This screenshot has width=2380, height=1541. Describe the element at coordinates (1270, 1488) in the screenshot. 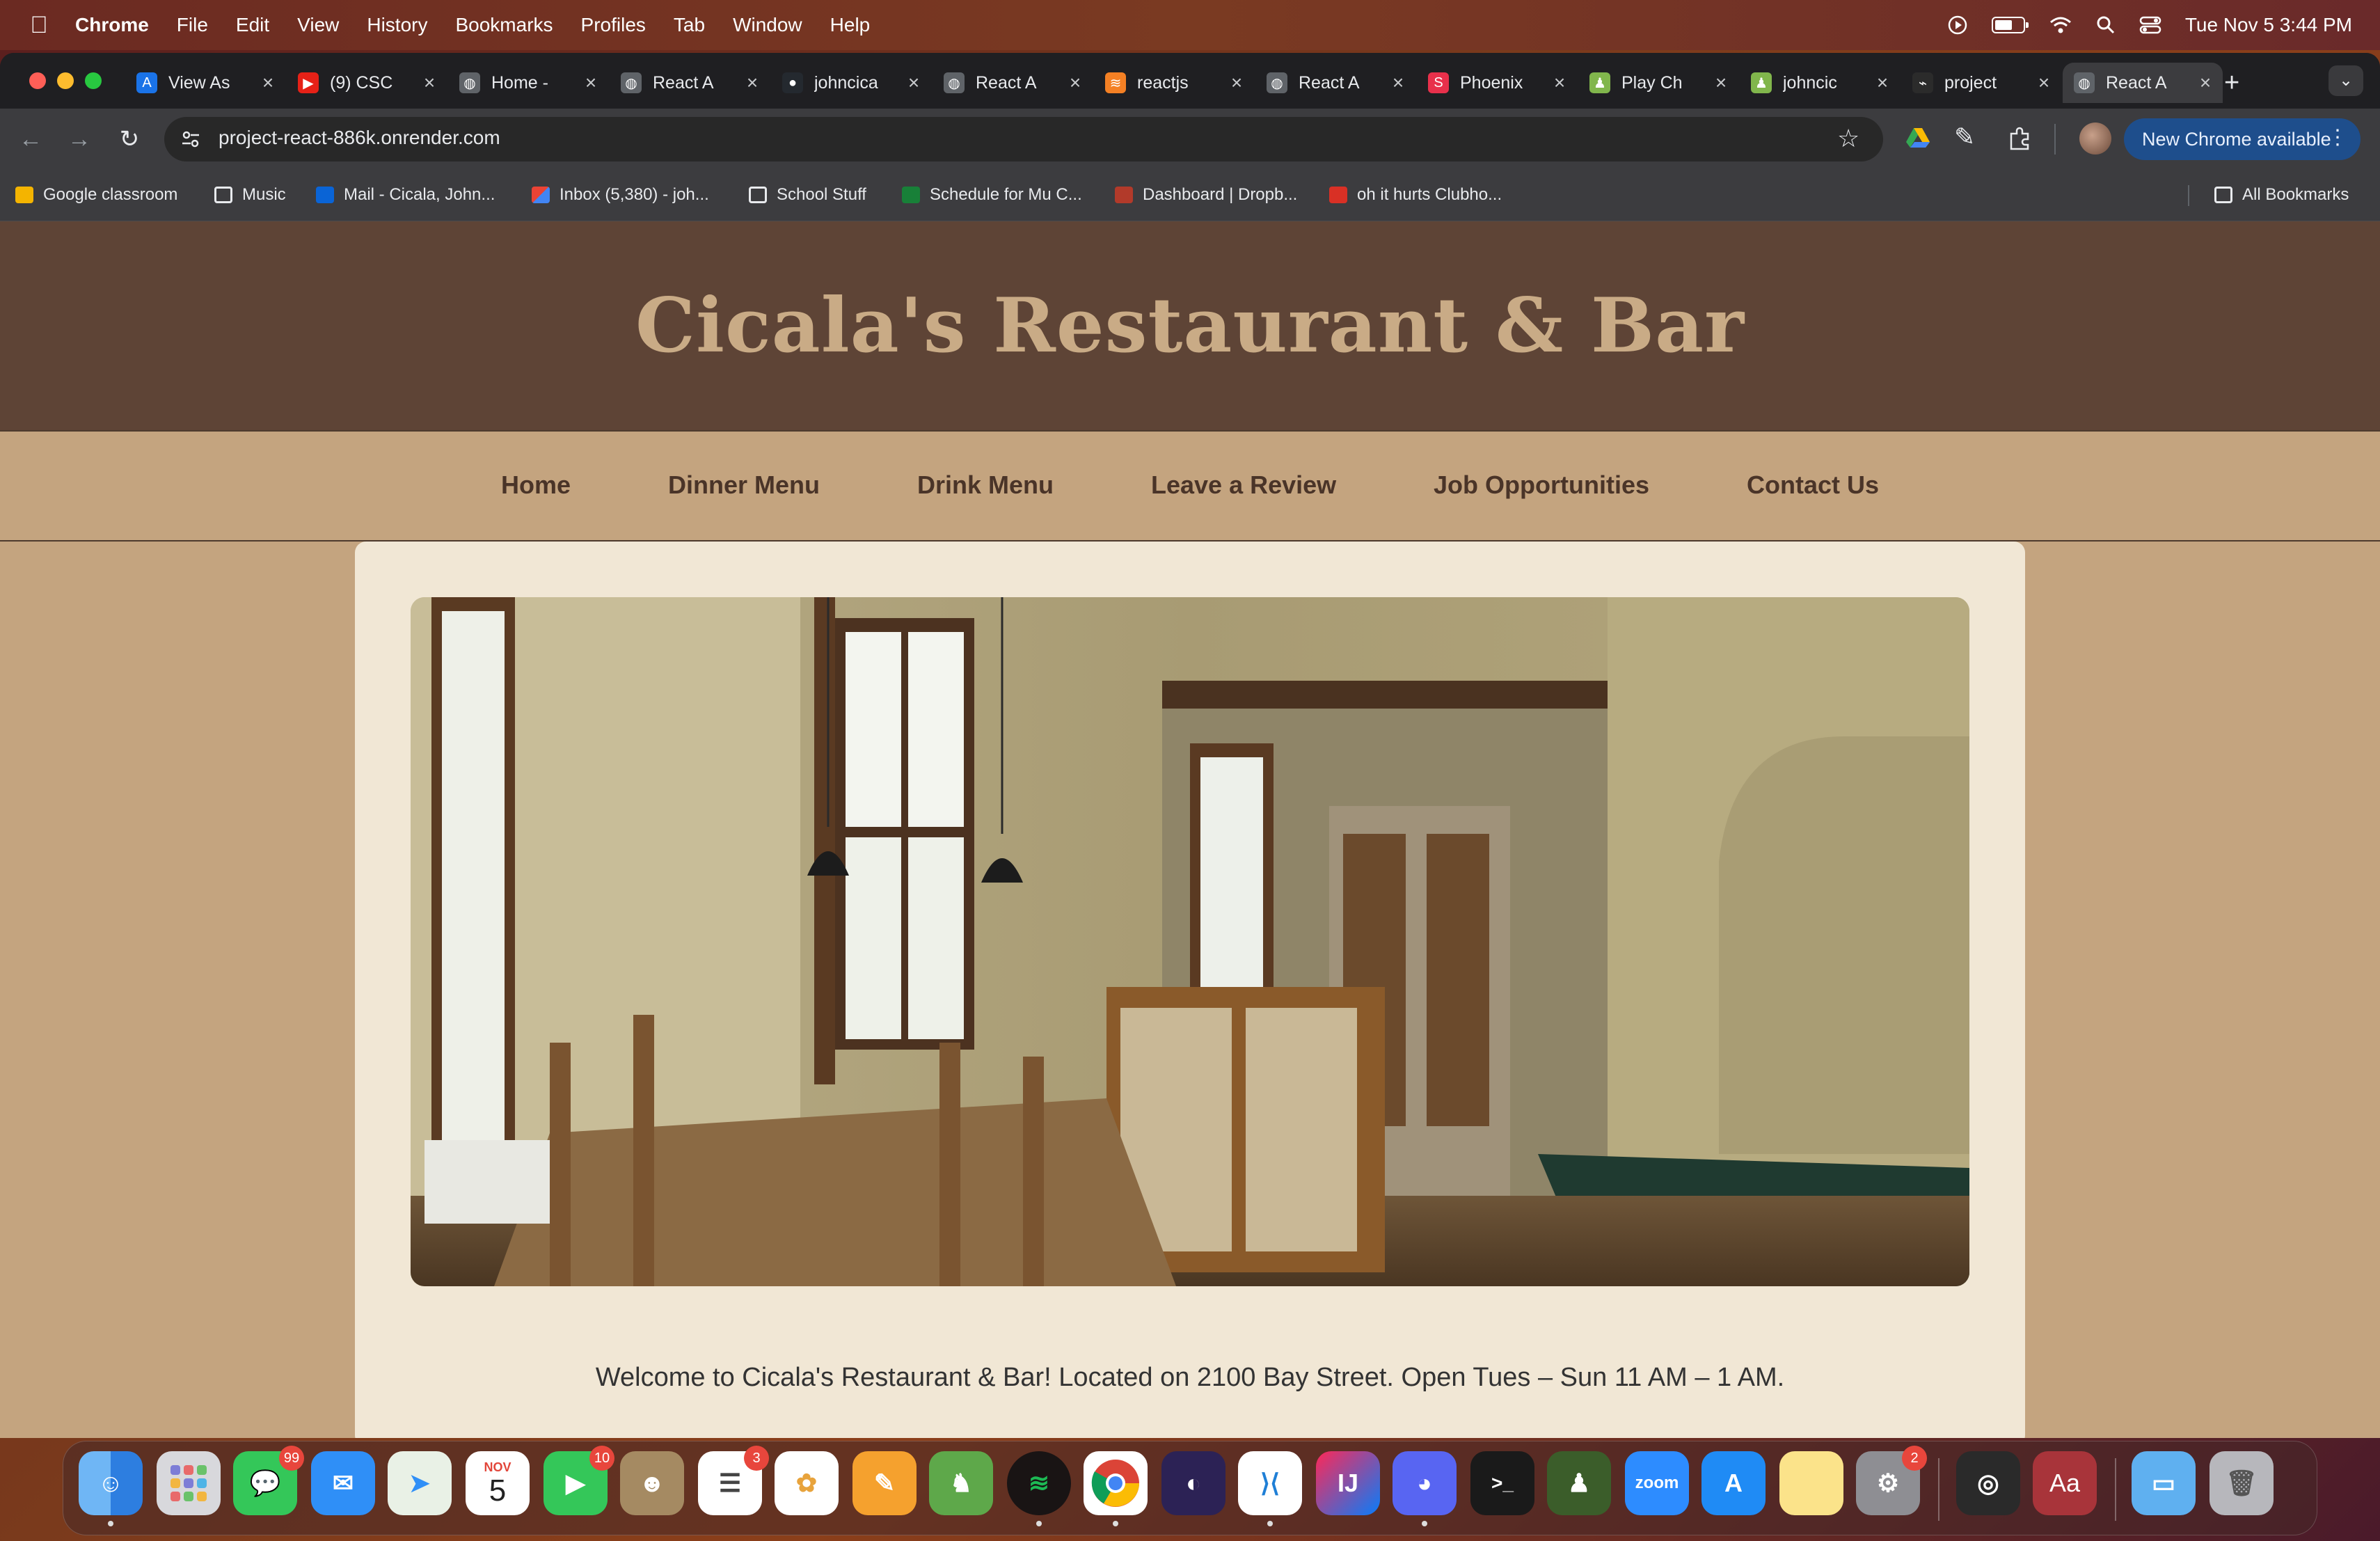

I see `vscode-icon: ⟩⟨` at that location.